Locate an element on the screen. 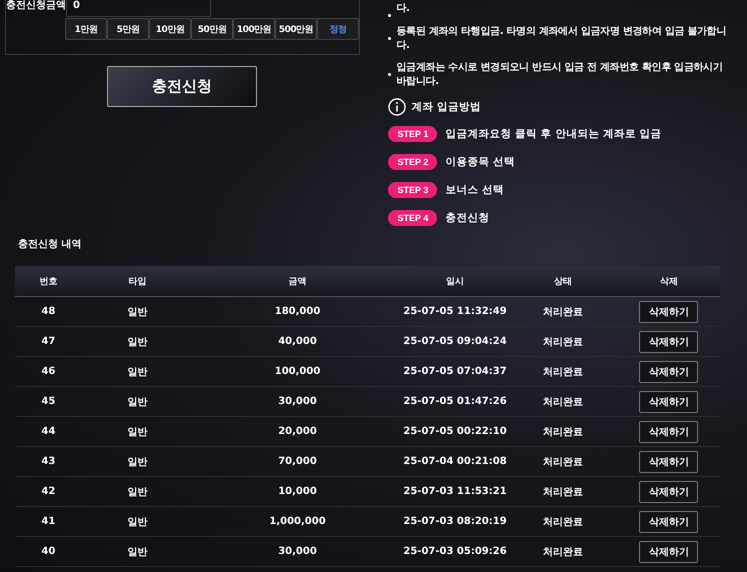 This screenshot has width=747, height=572. amount-button: 50만원 is located at coordinates (212, 29).